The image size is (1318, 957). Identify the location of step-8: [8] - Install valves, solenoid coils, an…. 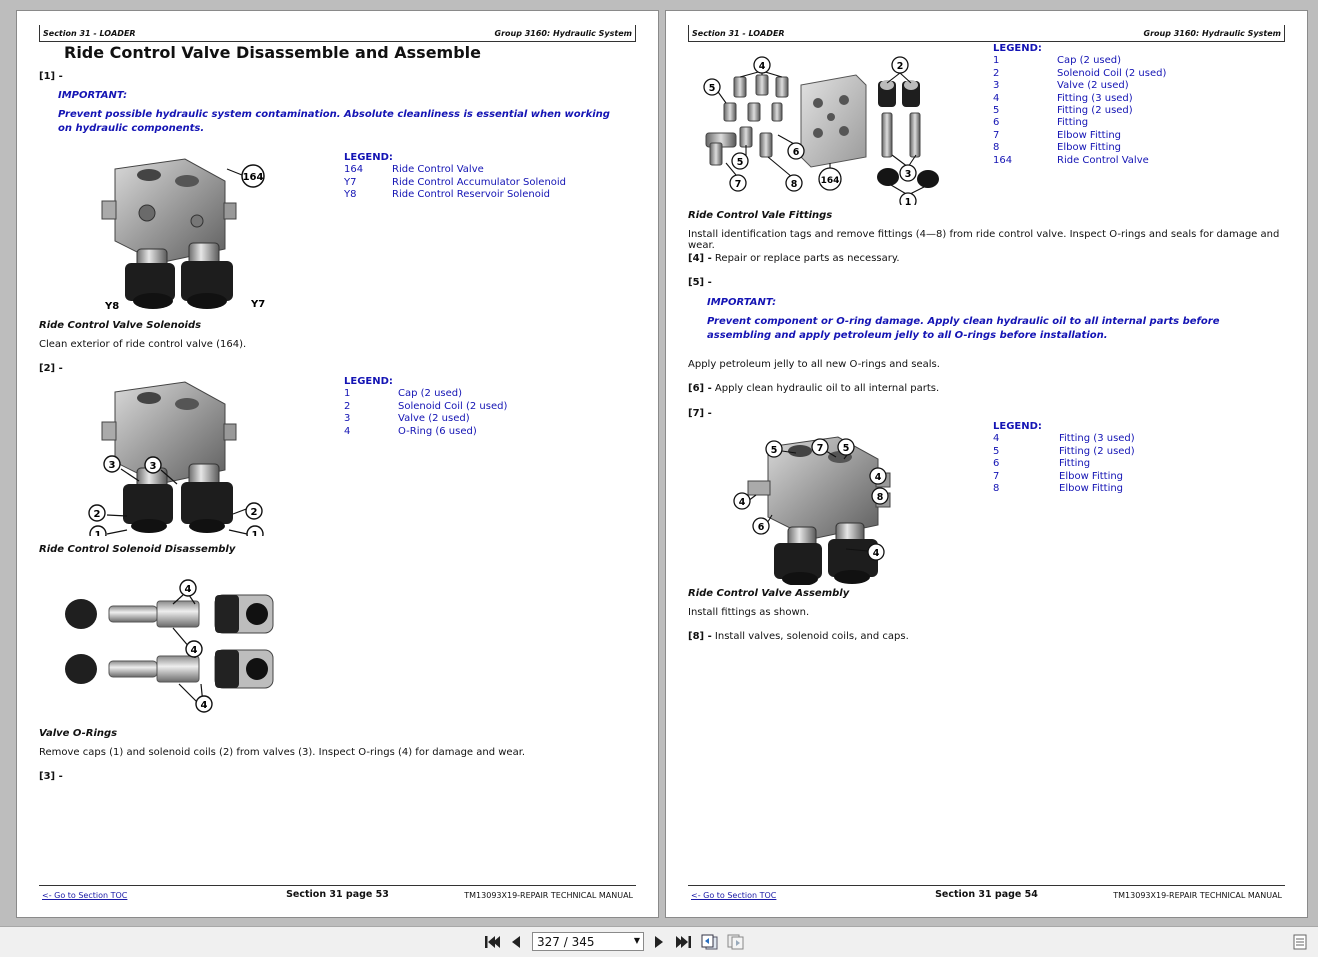
(798, 636).